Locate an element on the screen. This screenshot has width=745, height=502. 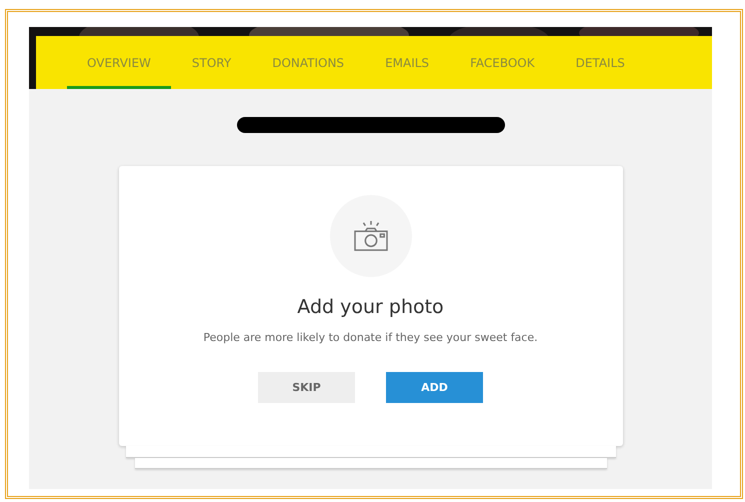
tab: EMAILS is located at coordinates (407, 62).